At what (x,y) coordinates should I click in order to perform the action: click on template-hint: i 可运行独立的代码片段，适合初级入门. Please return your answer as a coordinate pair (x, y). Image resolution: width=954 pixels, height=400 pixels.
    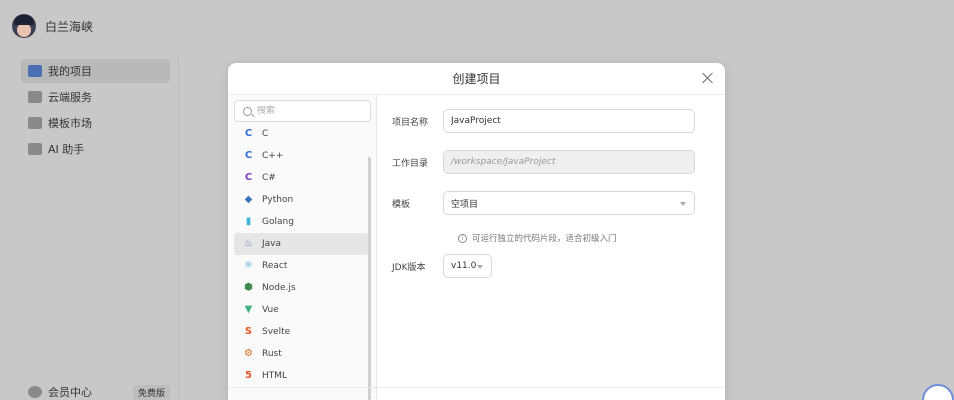
    Looking at the image, I should click on (537, 238).